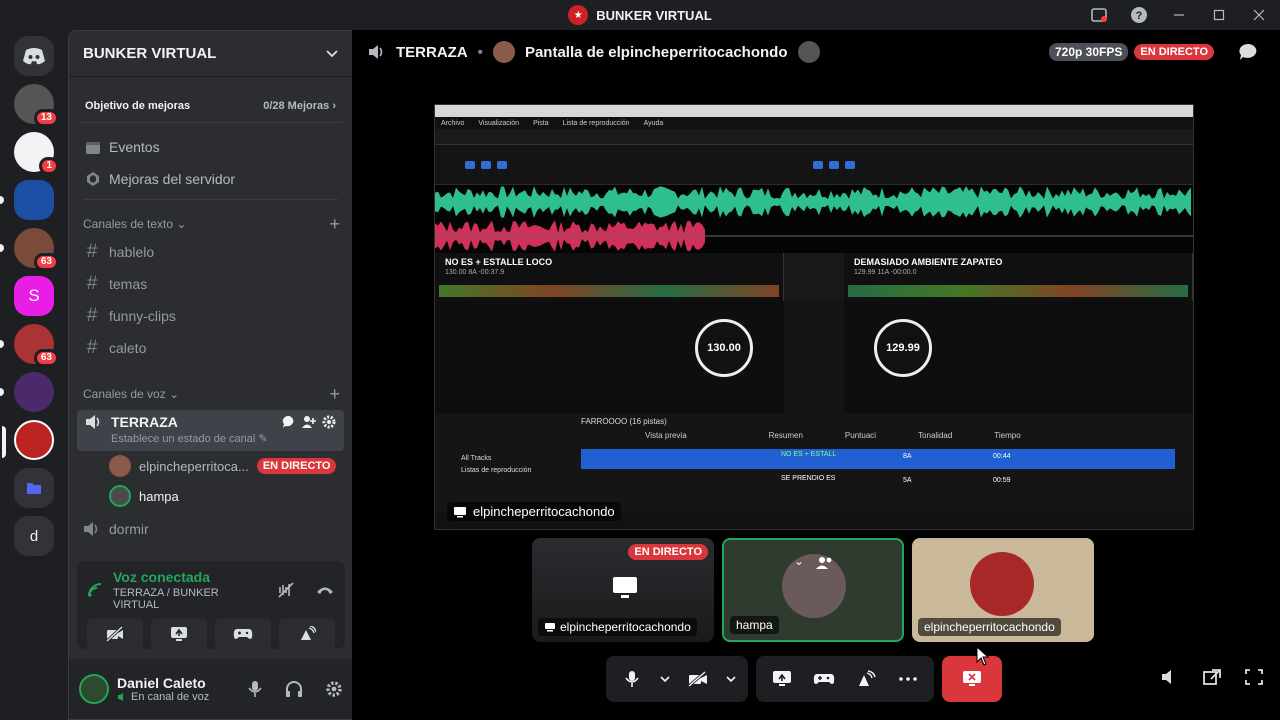 This screenshot has height=720, width=1280. Describe the element at coordinates (210, 394) in the screenshot. I see `category-voice-channels: Canales de voz ⌄ +` at that location.